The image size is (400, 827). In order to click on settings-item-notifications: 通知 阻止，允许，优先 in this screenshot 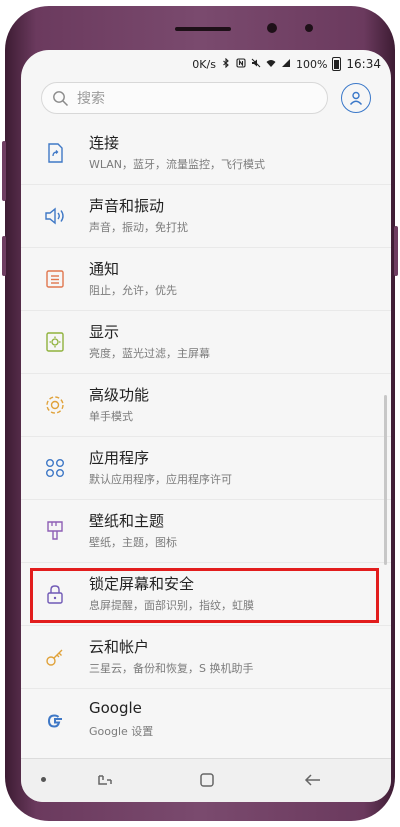, I will do `click(206, 279)`.